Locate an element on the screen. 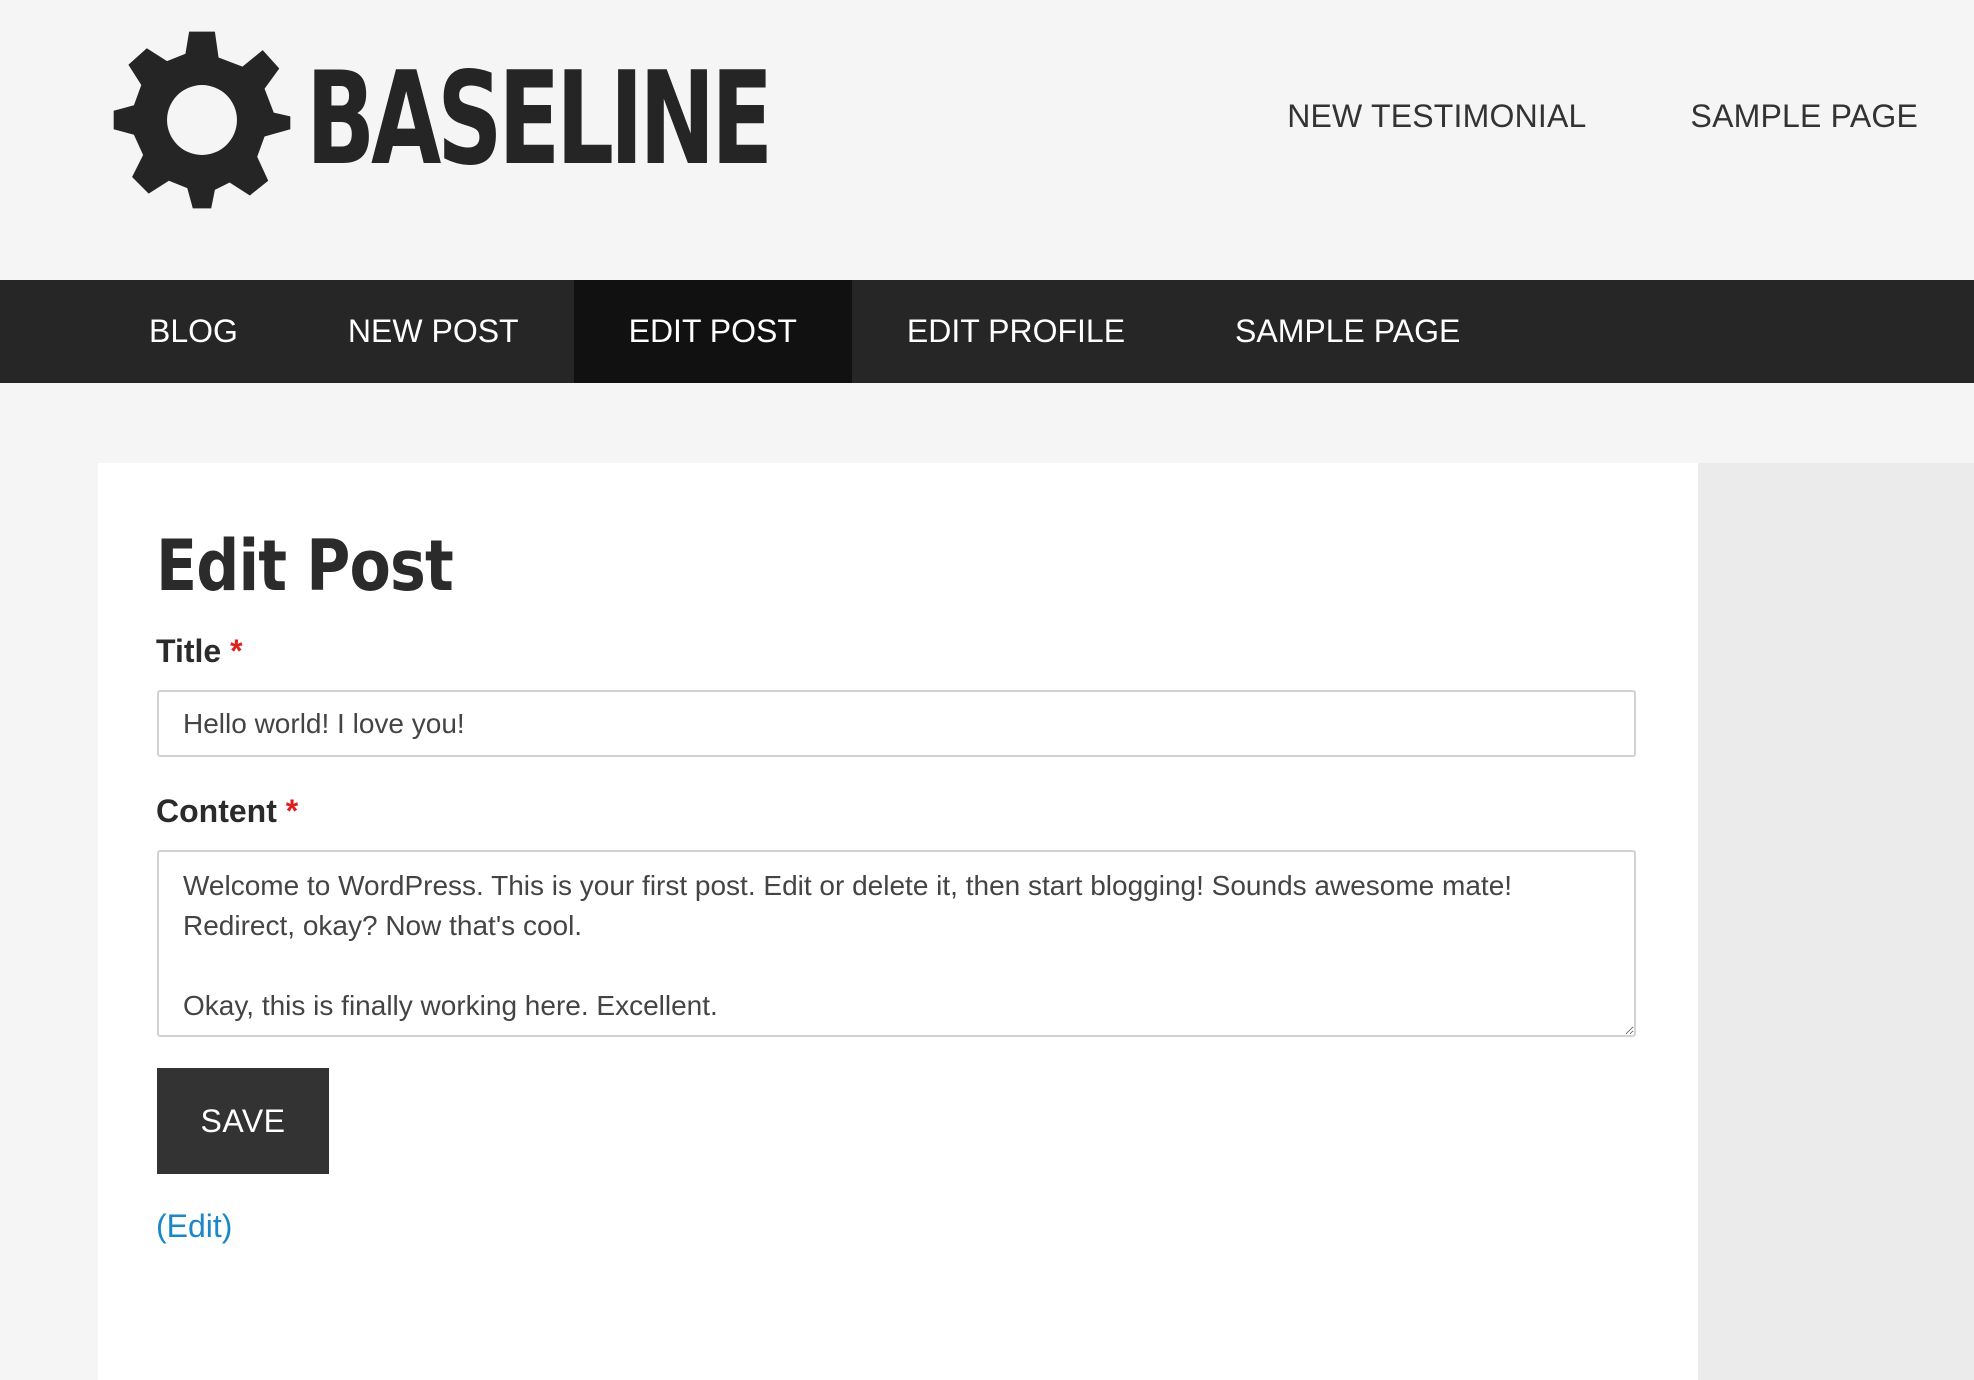 The width and height of the screenshot is (1974, 1380). title-label-text: Title is located at coordinates (189, 651).